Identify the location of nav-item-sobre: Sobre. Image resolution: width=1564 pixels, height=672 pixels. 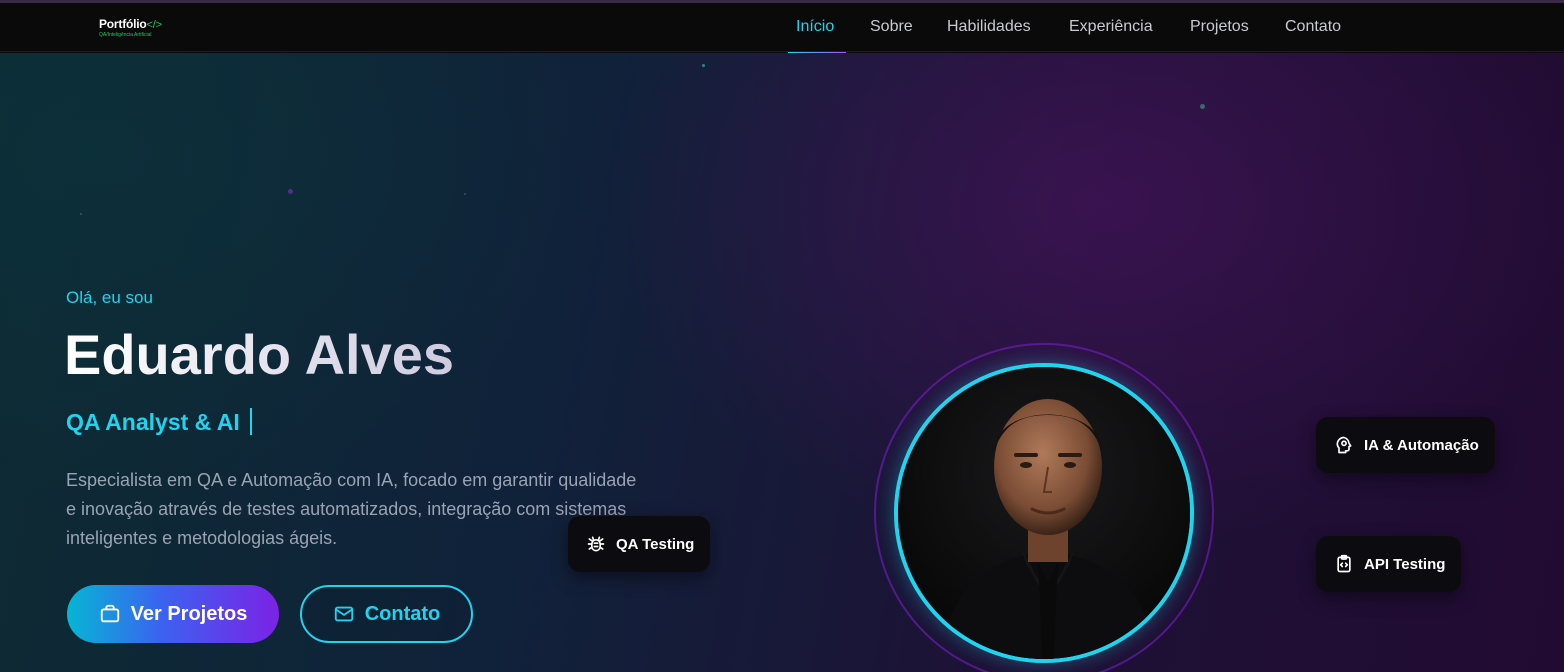
(891, 27).